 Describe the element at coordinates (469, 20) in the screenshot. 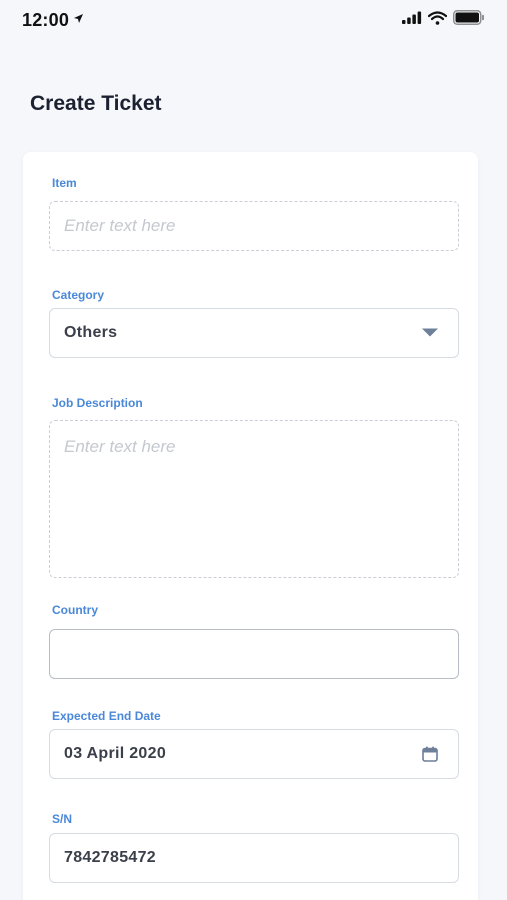

I see `battery-icon` at that location.